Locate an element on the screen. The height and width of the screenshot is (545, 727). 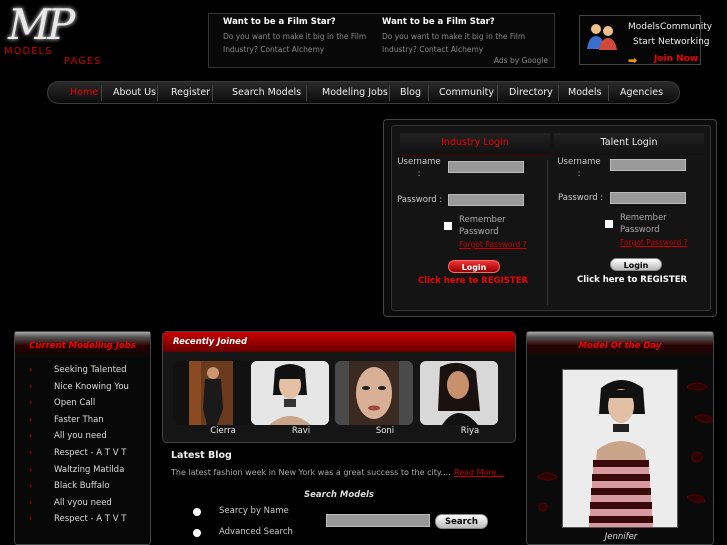
model-thumb-soni is located at coordinates (374, 393).